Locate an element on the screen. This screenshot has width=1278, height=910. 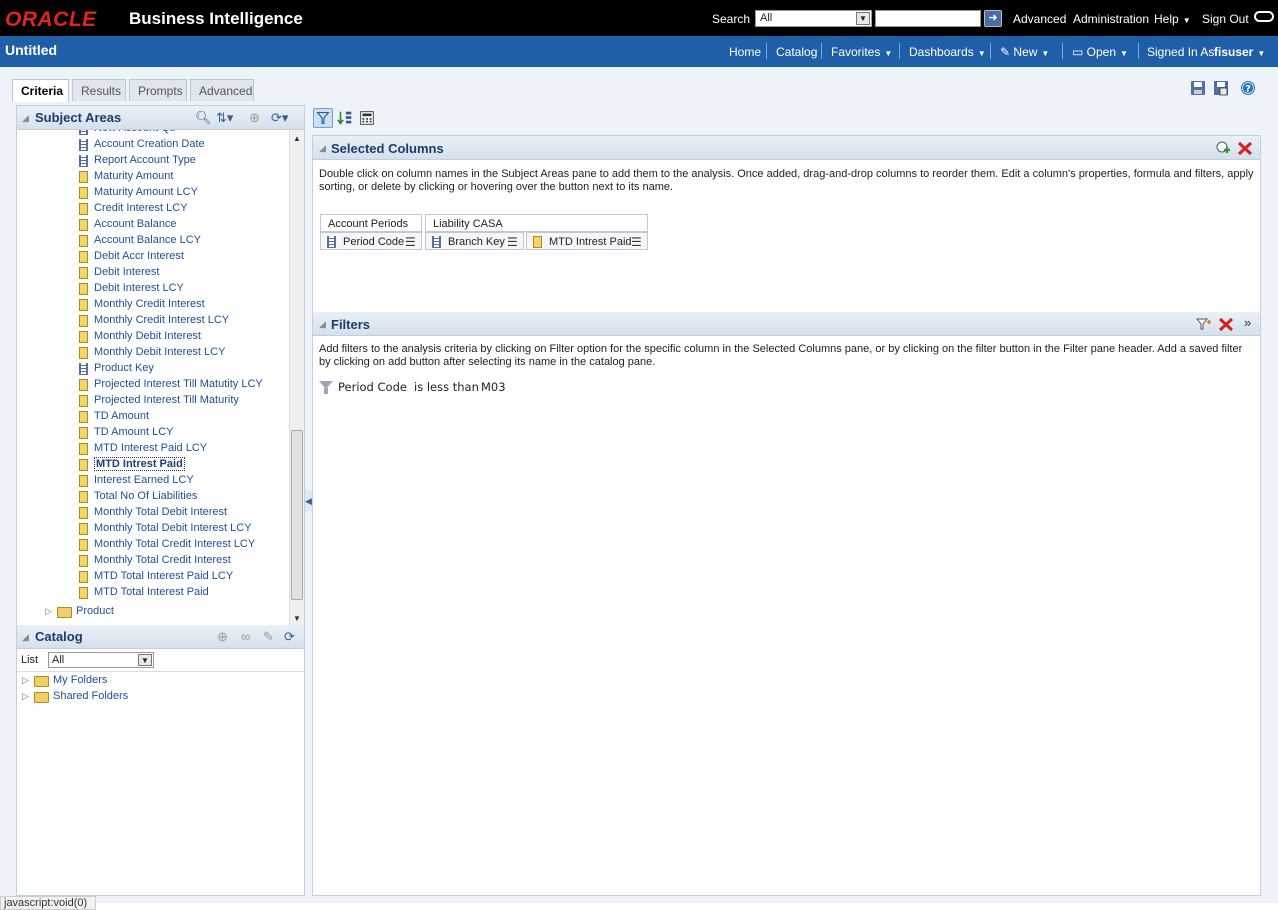
dashboards-menu: Dashboards ▼ is located at coordinates (947, 52).